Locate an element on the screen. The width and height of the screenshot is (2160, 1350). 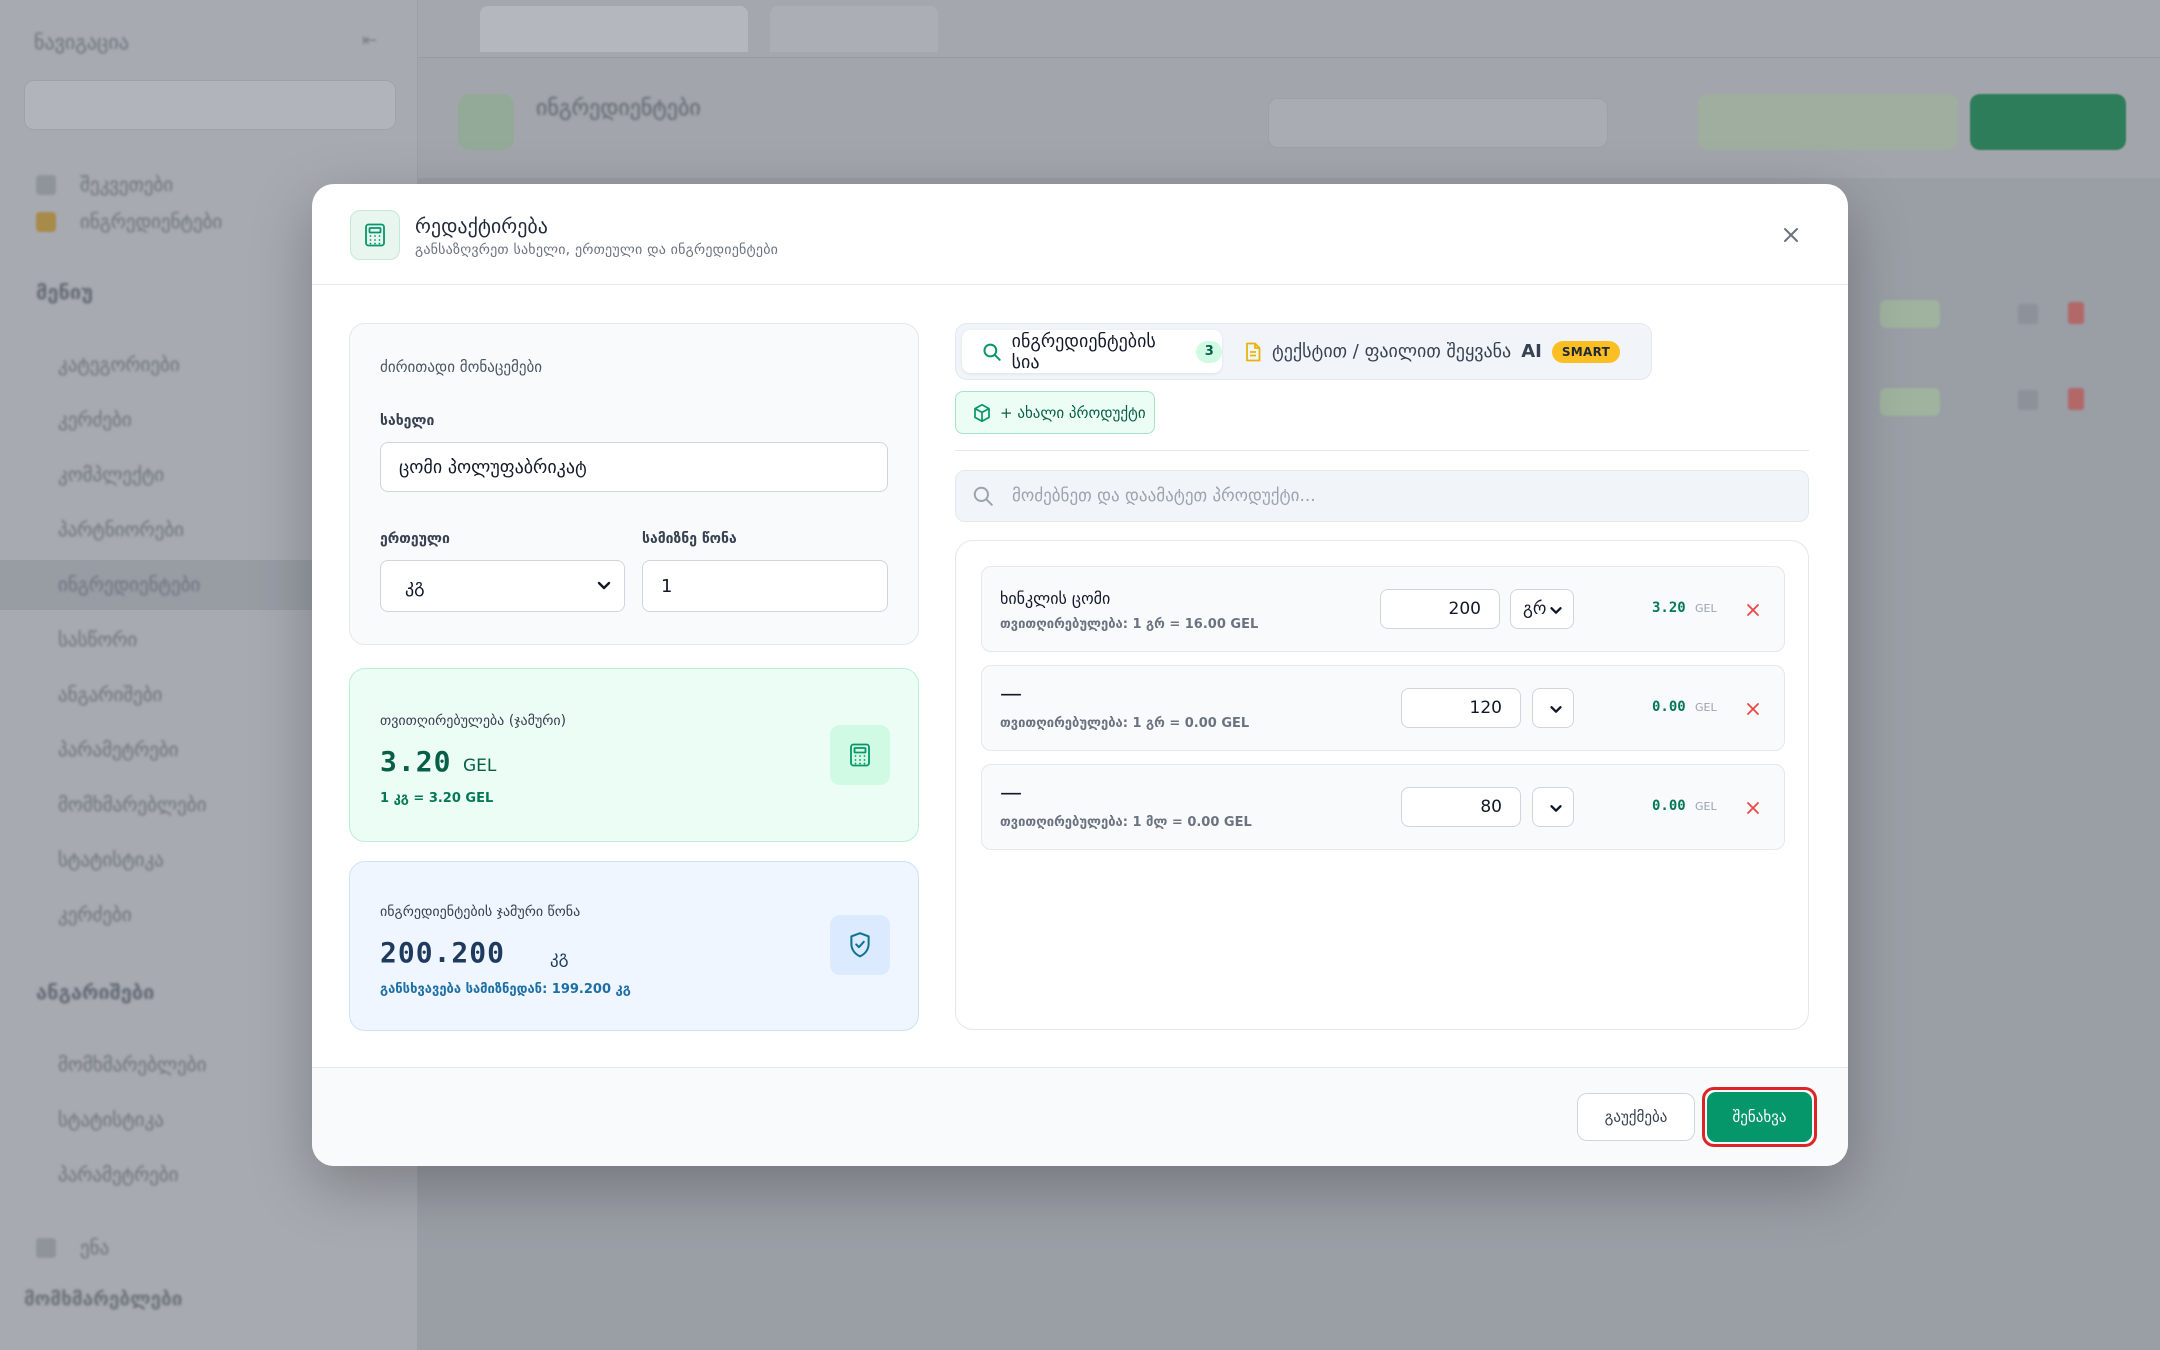
background-nav-item: პარტნიორები is located at coordinates (121, 530).